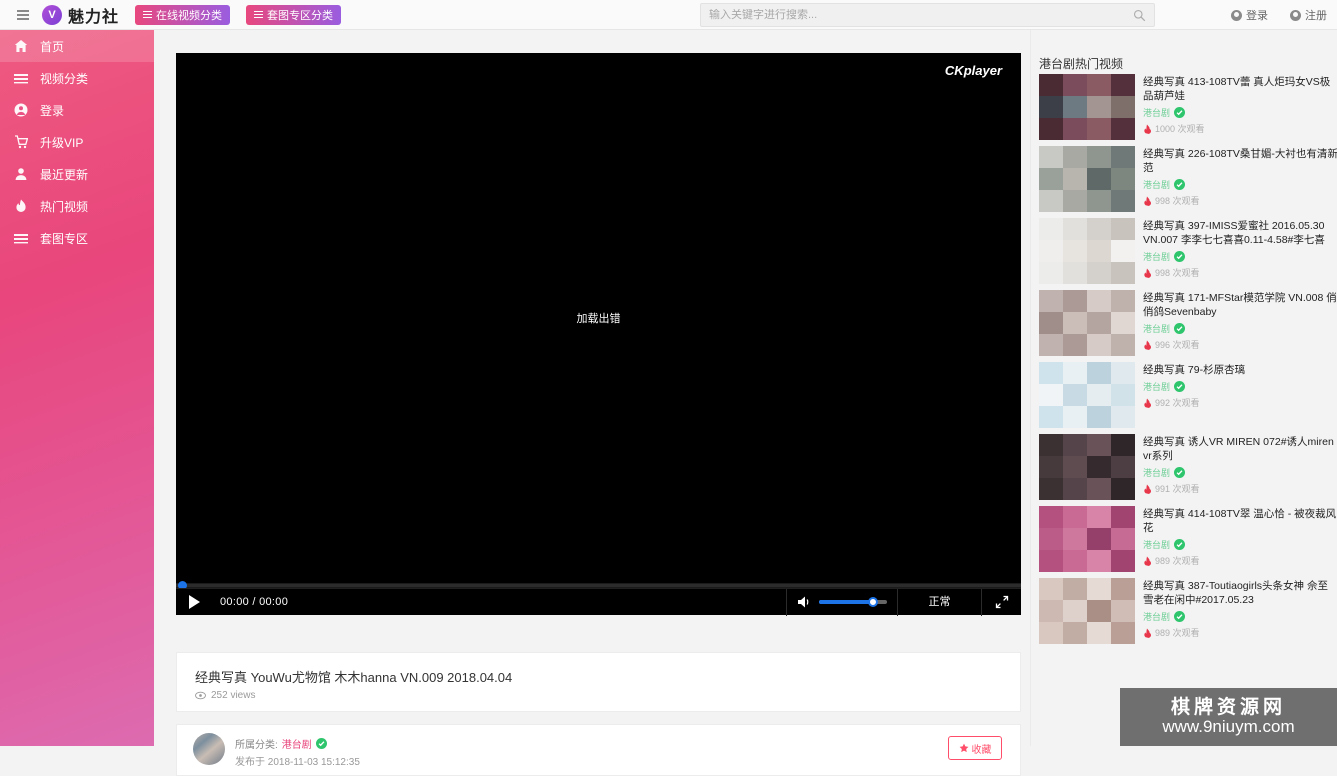  I want to click on rail-item-views-count: 1000 次观看, so click(1180, 128).